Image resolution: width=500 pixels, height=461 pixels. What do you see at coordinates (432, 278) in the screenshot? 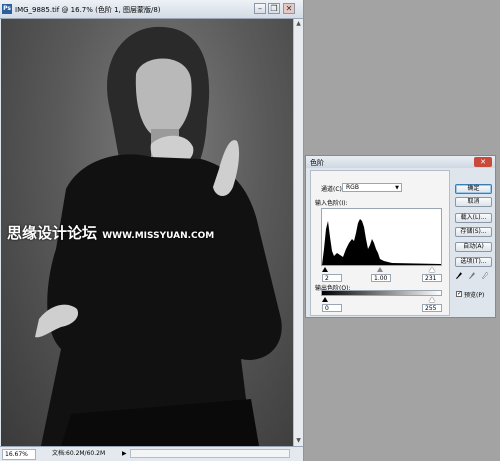
I see `input-white-field: 231` at bounding box center [432, 278].